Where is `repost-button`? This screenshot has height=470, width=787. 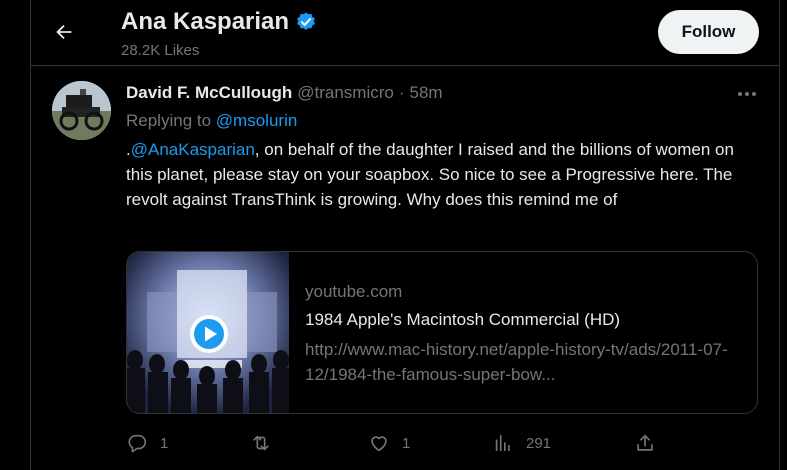 repost-button is located at coordinates (267, 443).